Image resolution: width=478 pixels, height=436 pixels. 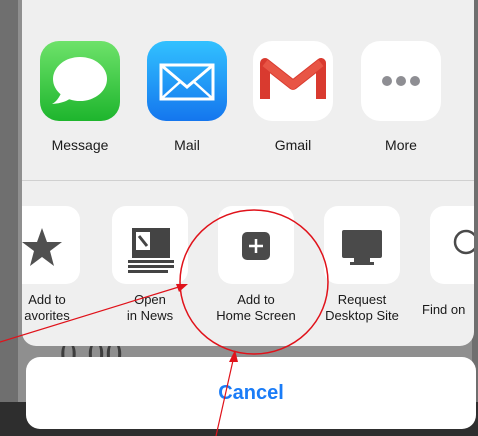 What do you see at coordinates (293, 78) in the screenshot?
I see `gmail-logo-icon` at bounding box center [293, 78].